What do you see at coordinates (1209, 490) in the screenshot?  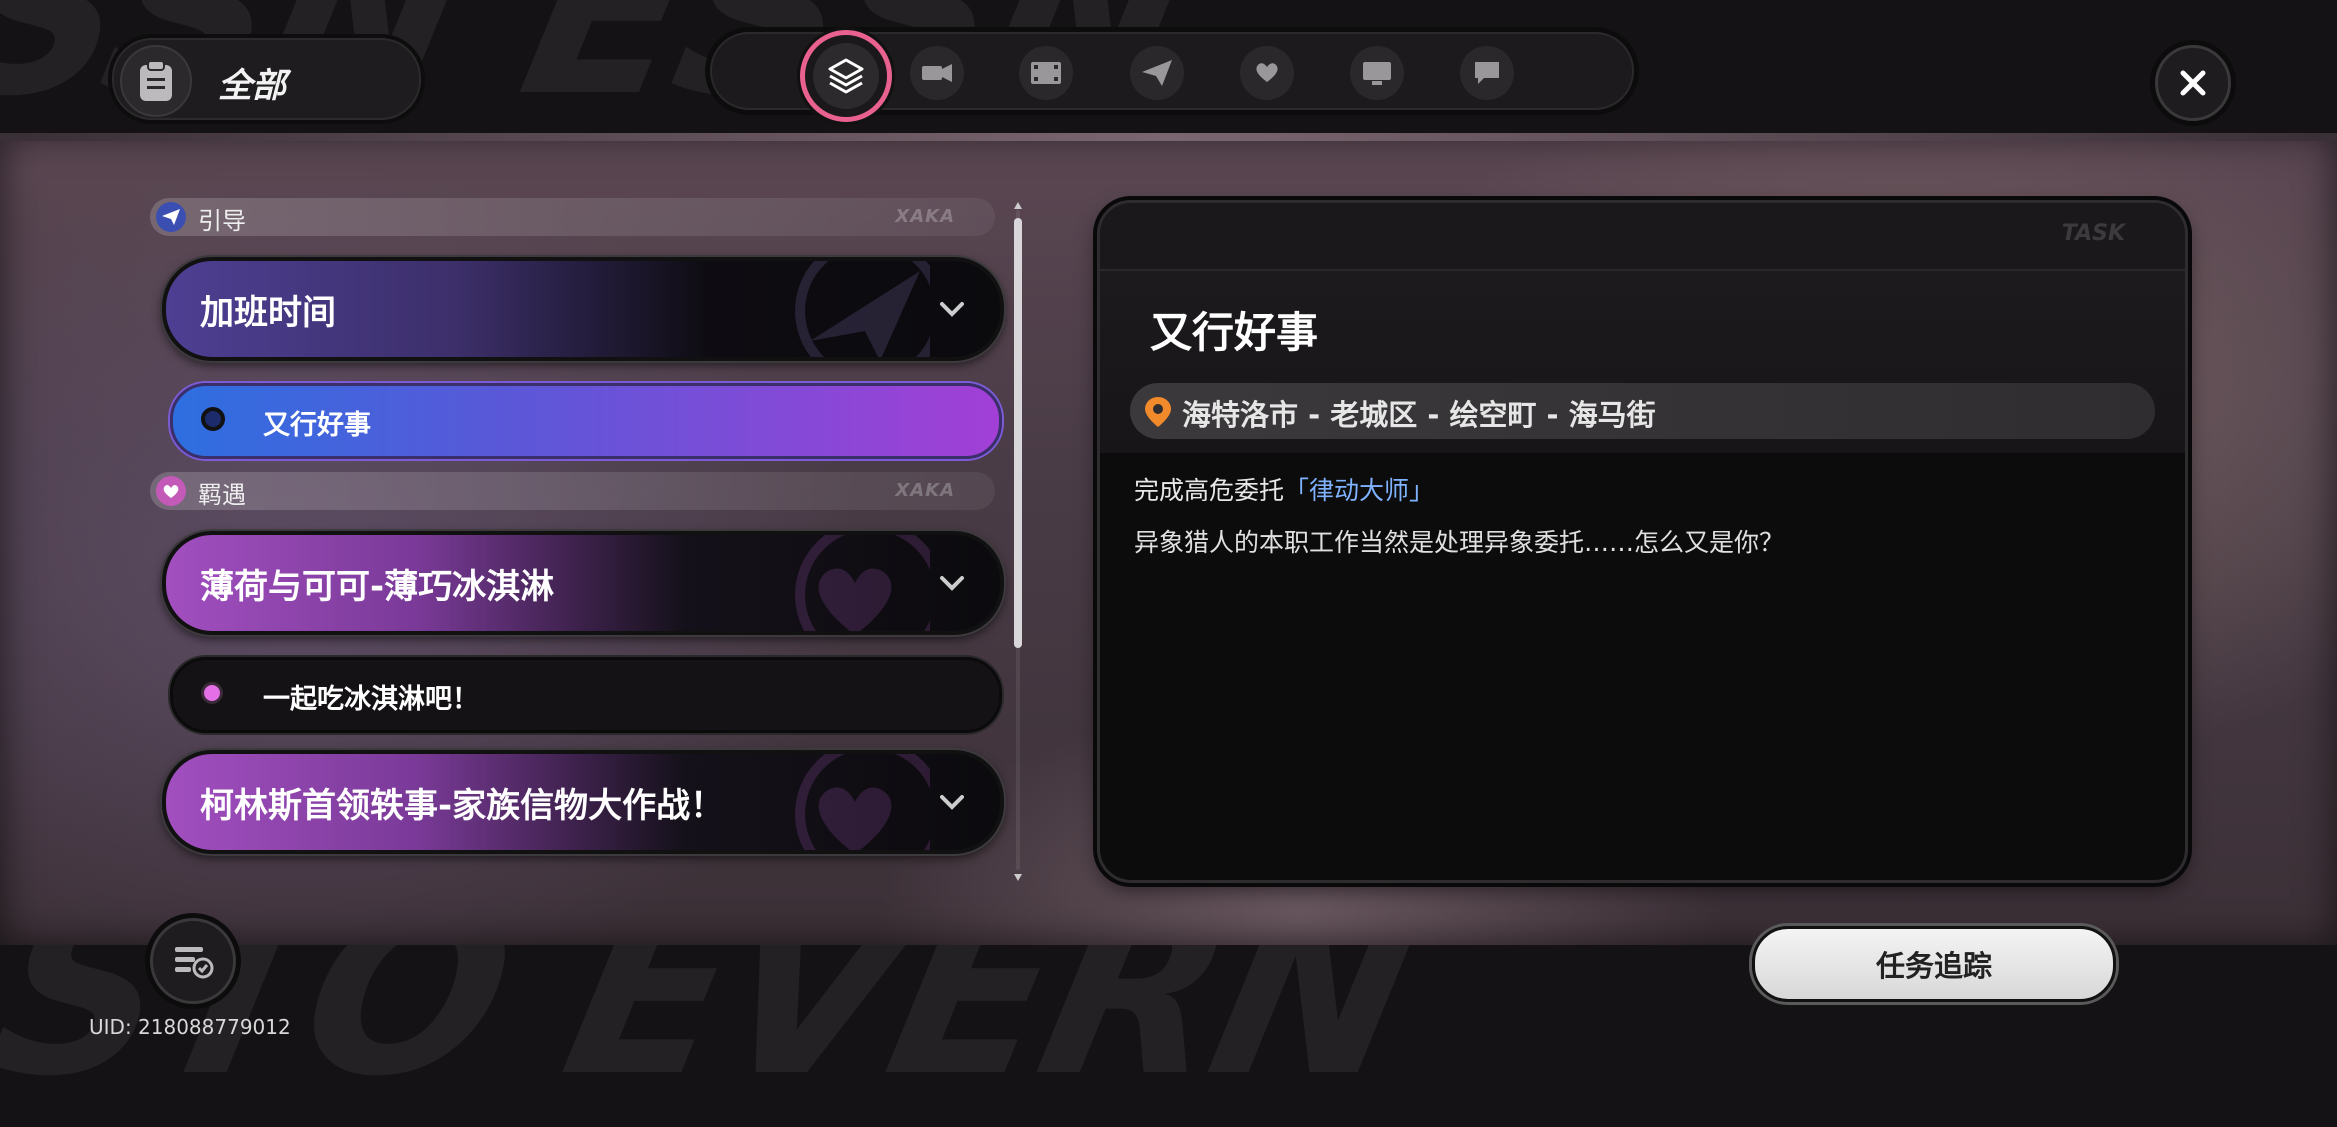 I see `objective-text: 完成高危委托` at bounding box center [1209, 490].